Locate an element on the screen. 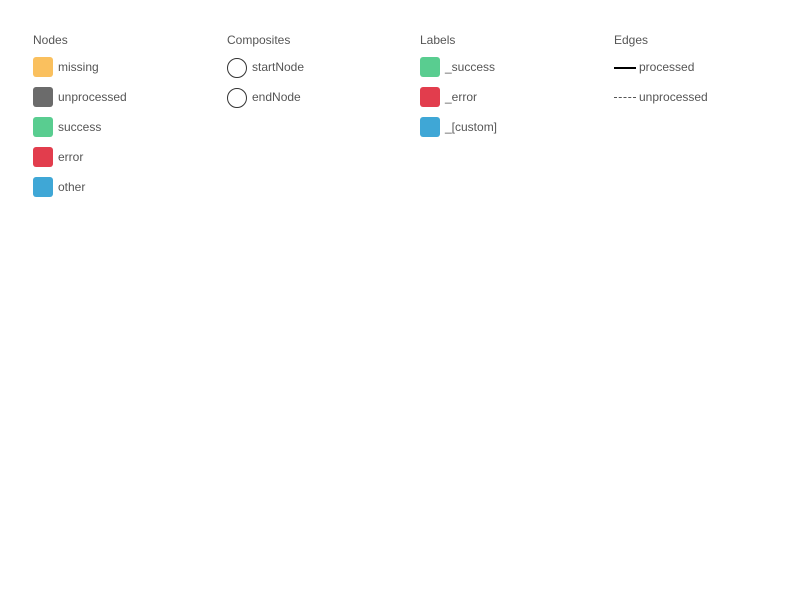  dashed-edge-line is located at coordinates (625, 97).